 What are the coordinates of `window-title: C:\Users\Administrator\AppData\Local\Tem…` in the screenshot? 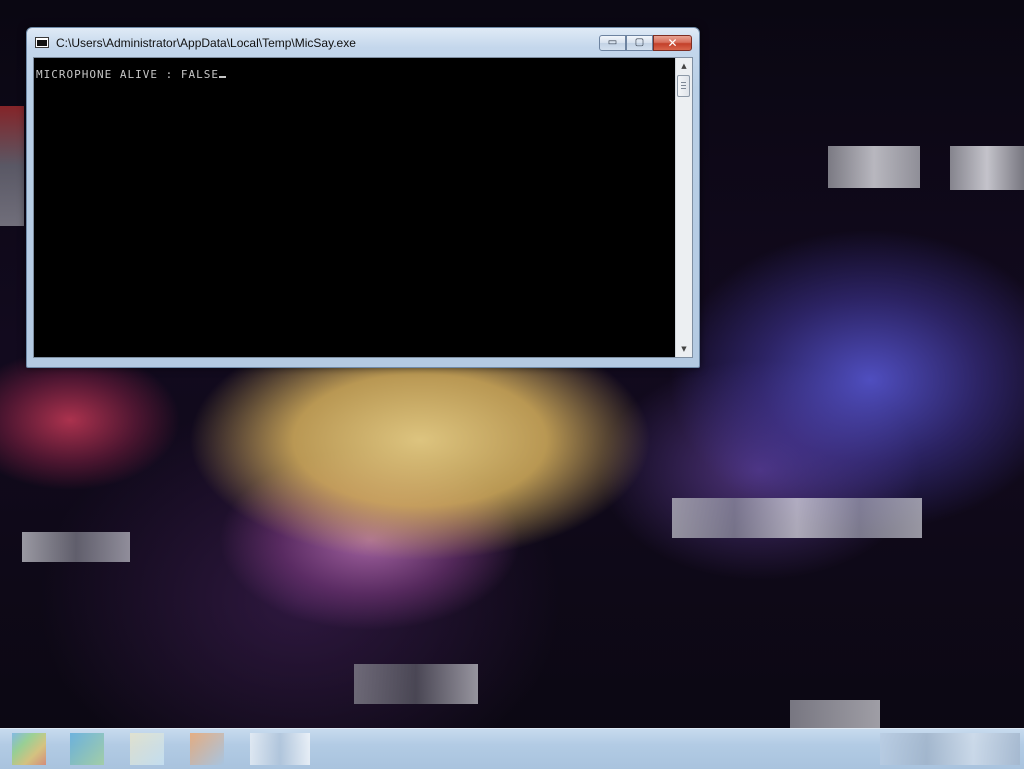 It's located at (206, 43).